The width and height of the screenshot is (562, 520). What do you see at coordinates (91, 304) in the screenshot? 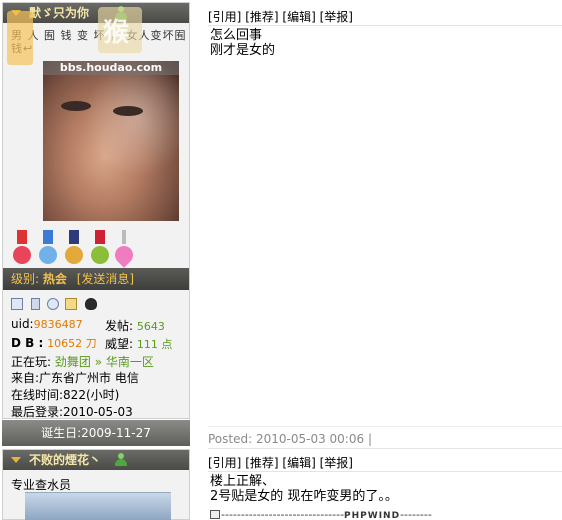
I see `qq-icon` at bounding box center [91, 304].